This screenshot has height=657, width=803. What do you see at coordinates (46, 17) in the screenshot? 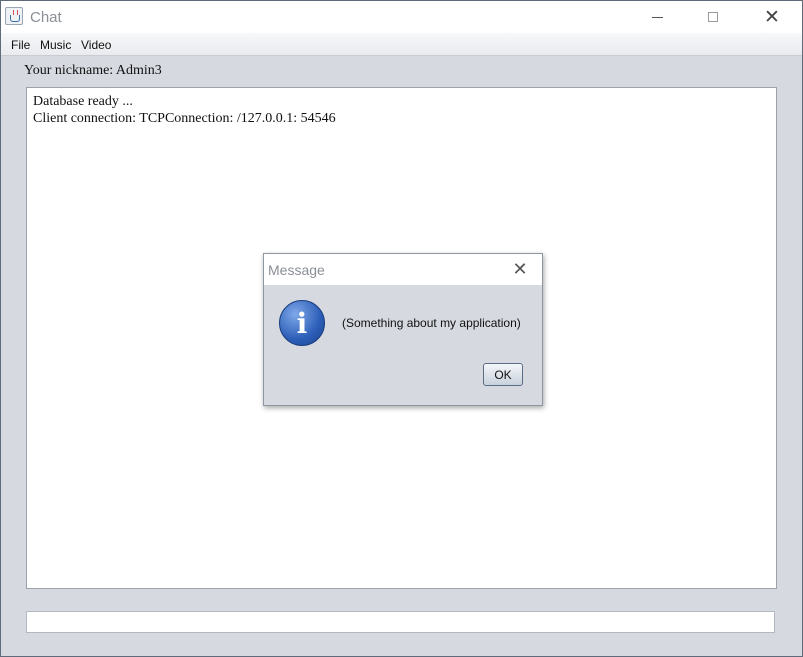
I see `window-title: Chat` at bounding box center [46, 17].